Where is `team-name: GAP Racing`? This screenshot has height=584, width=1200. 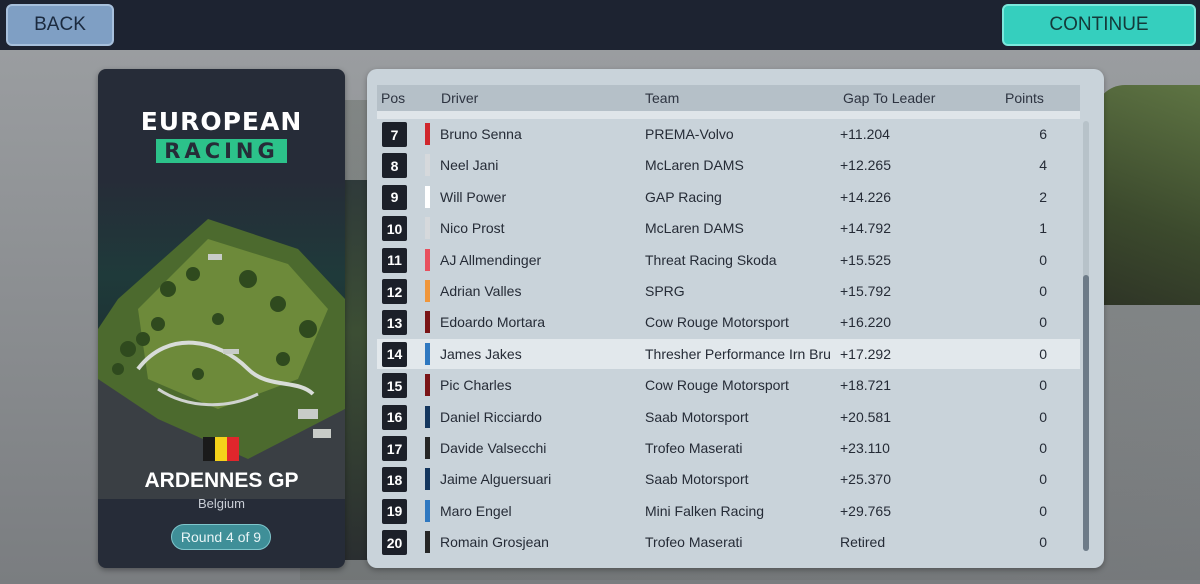 team-name: GAP Racing is located at coordinates (683, 196).